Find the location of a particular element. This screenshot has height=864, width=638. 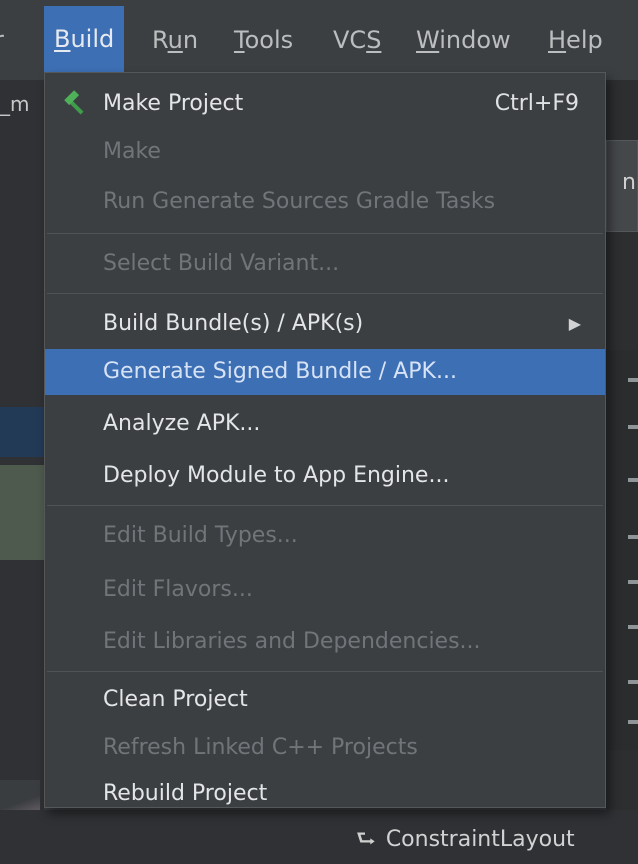

project-panel-fragment: _m is located at coordinates (15, 104).